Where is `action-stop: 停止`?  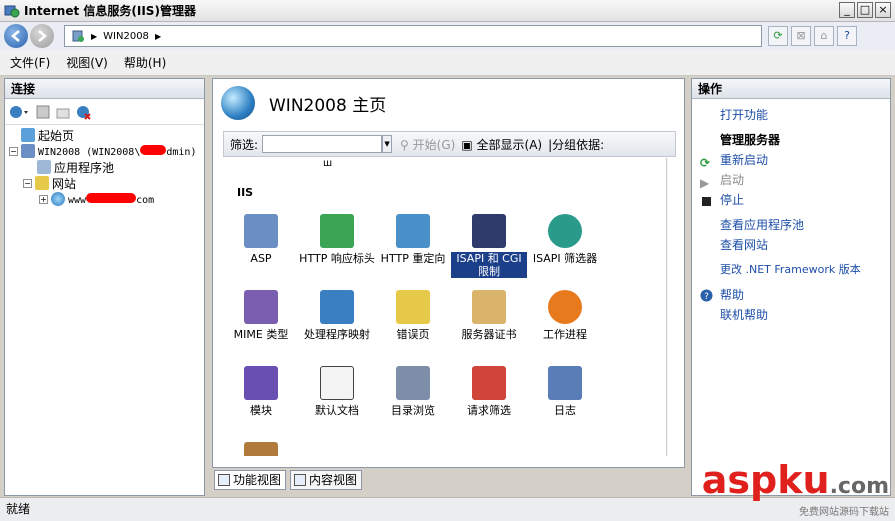 action-stop: 停止 is located at coordinates (795, 200).